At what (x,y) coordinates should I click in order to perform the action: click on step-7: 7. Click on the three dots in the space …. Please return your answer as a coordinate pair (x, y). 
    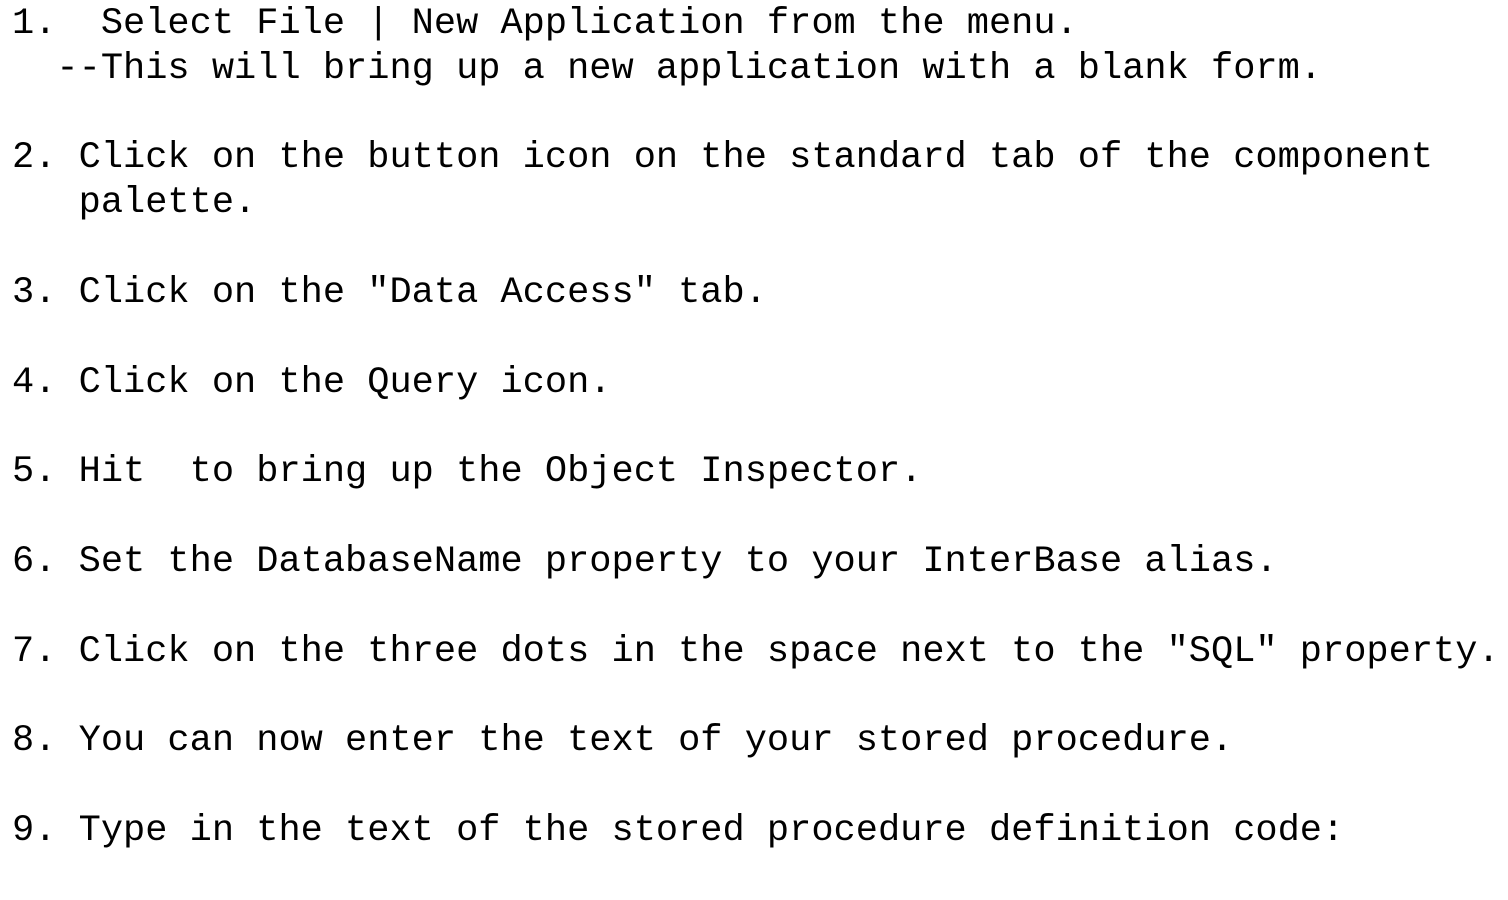
    Looking at the image, I should click on (756, 652).